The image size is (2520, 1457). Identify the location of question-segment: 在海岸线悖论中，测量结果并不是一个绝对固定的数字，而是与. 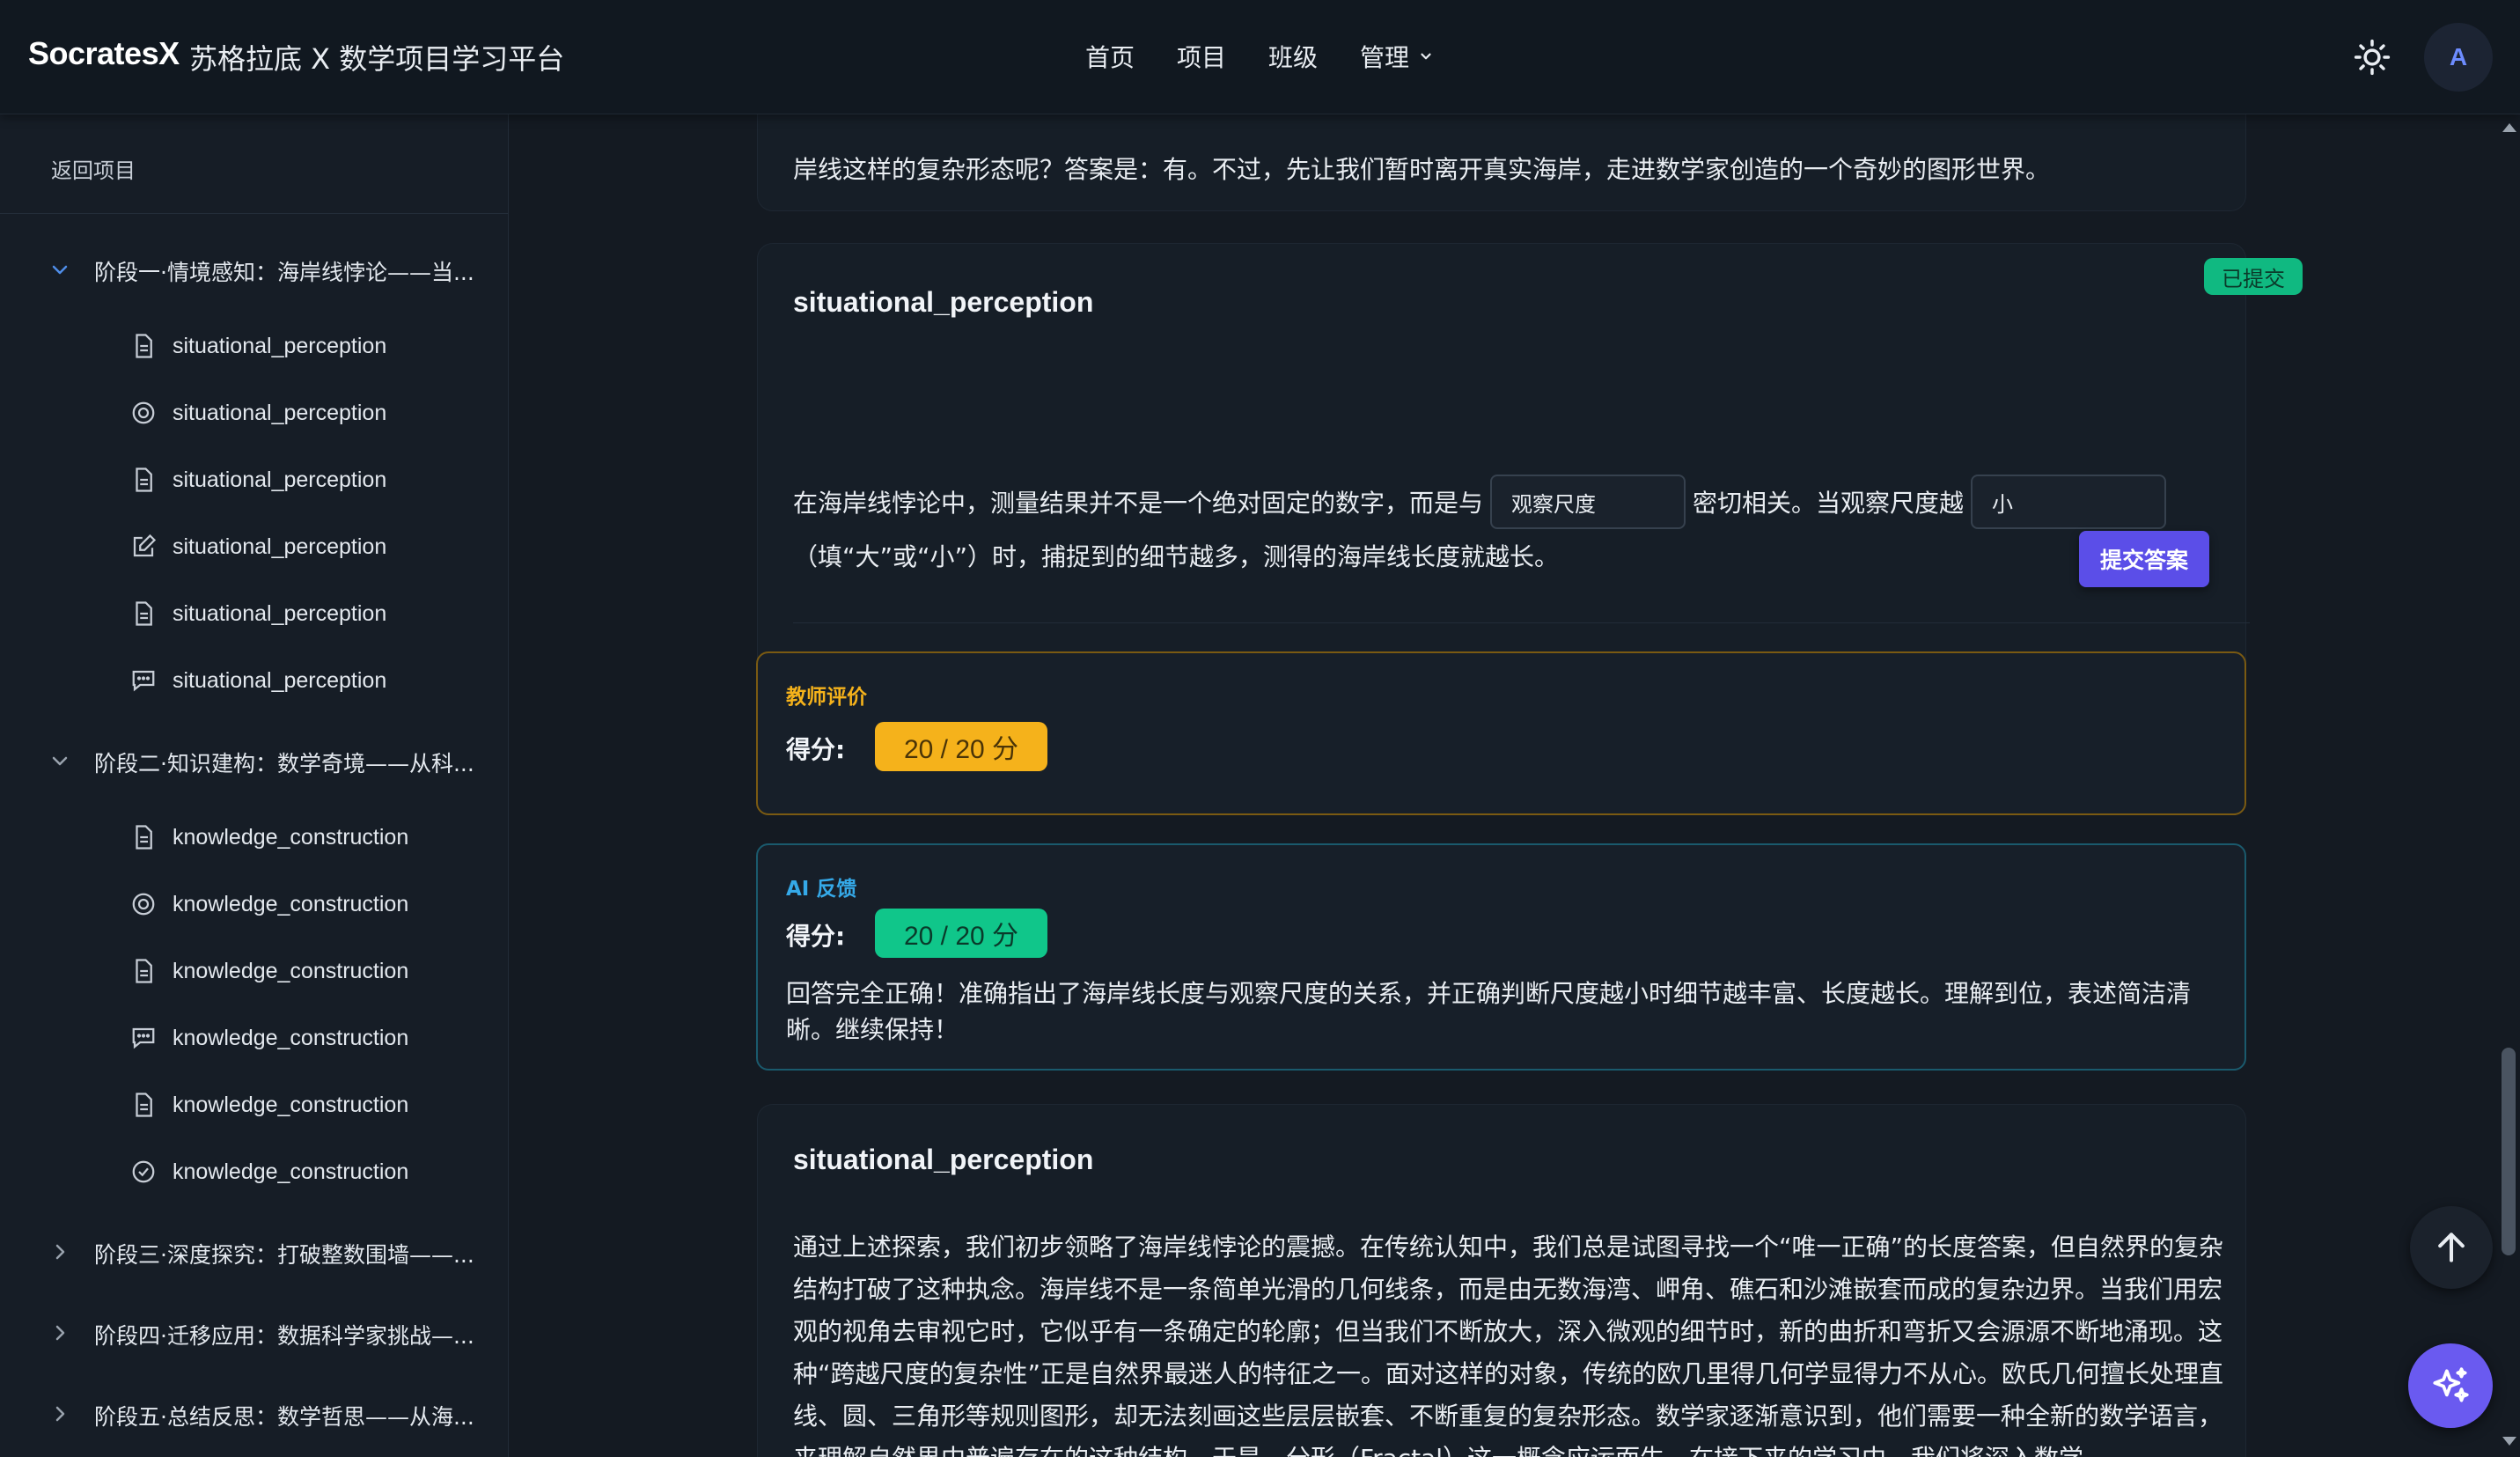
(1138, 503).